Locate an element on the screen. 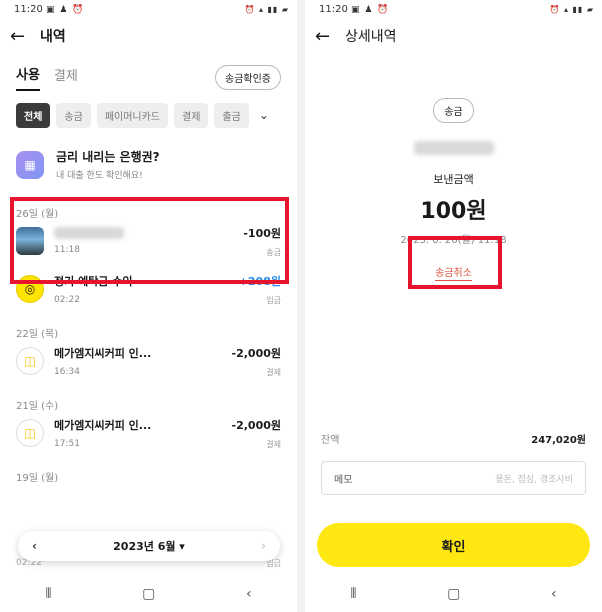 This screenshot has height=612, width=602. confirm-button: 확인 is located at coordinates (453, 545).